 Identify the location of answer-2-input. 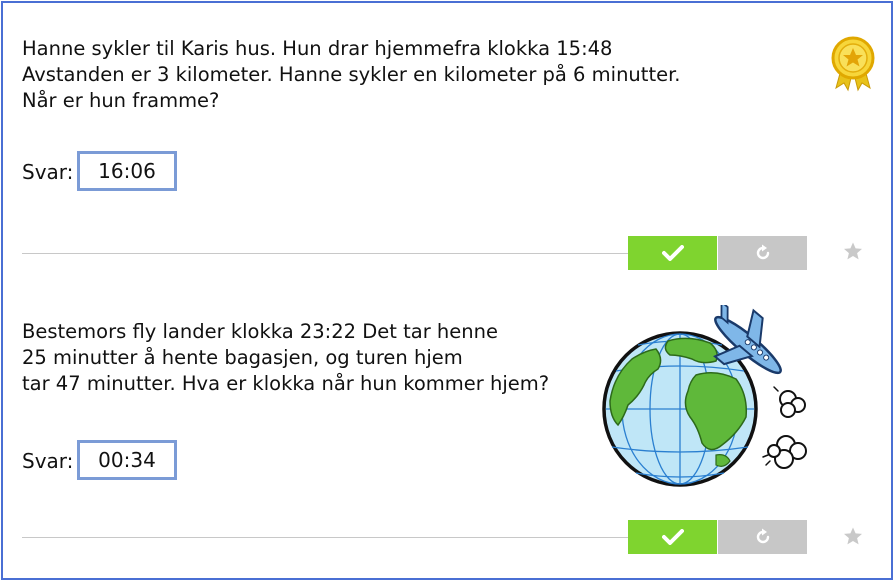
(127, 460).